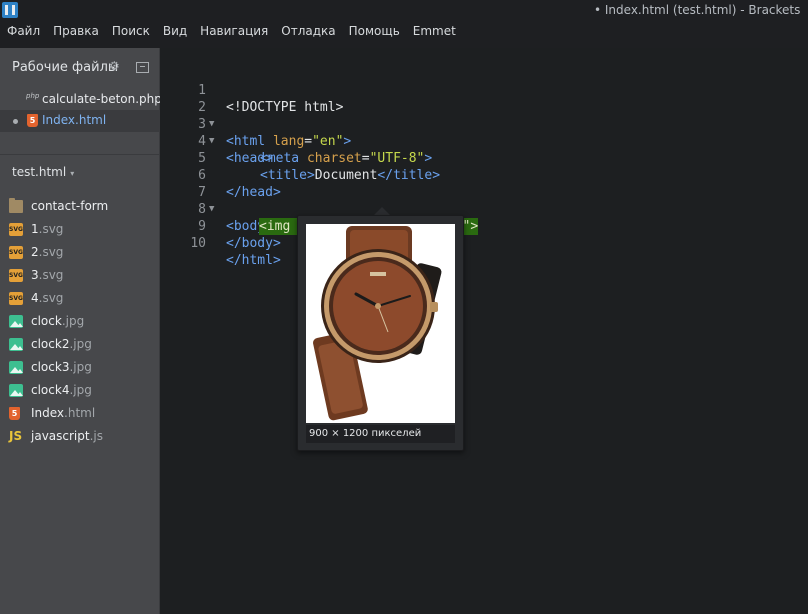  I want to click on tree-item-label: clock, so click(46, 321).